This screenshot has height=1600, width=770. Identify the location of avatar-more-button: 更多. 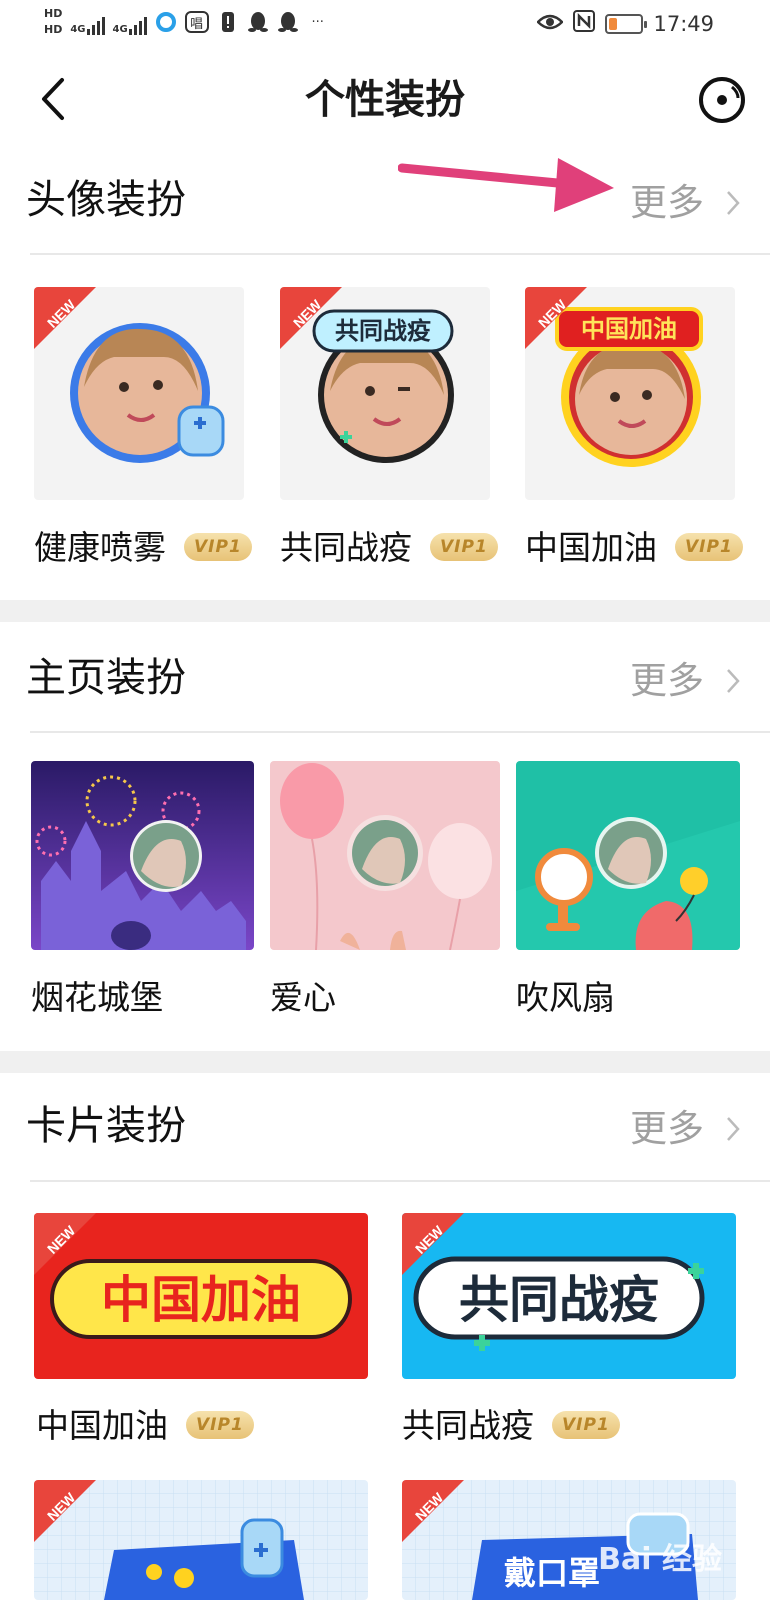
(685, 203).